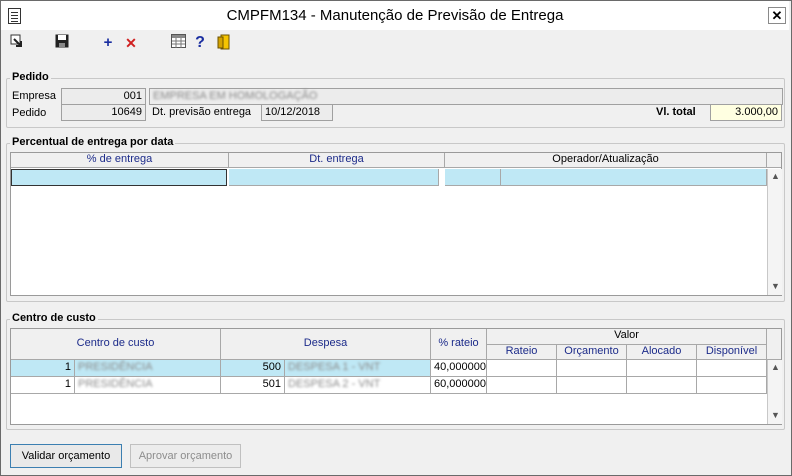  I want to click on col-header-orcamento: Orçamento, so click(592, 352).